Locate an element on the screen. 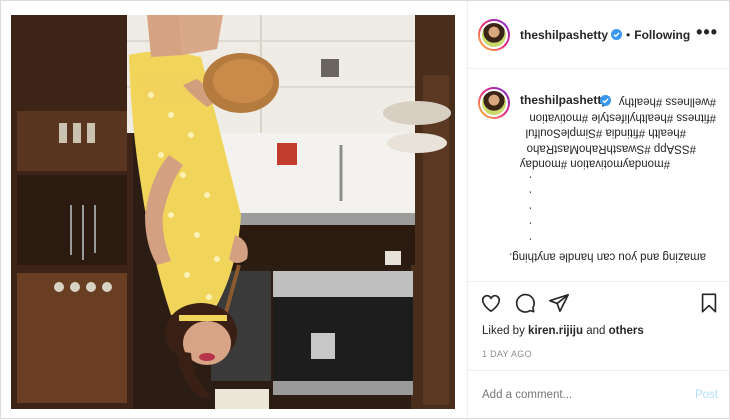 The image size is (730, 420). action-icons is located at coordinates (525, 303).